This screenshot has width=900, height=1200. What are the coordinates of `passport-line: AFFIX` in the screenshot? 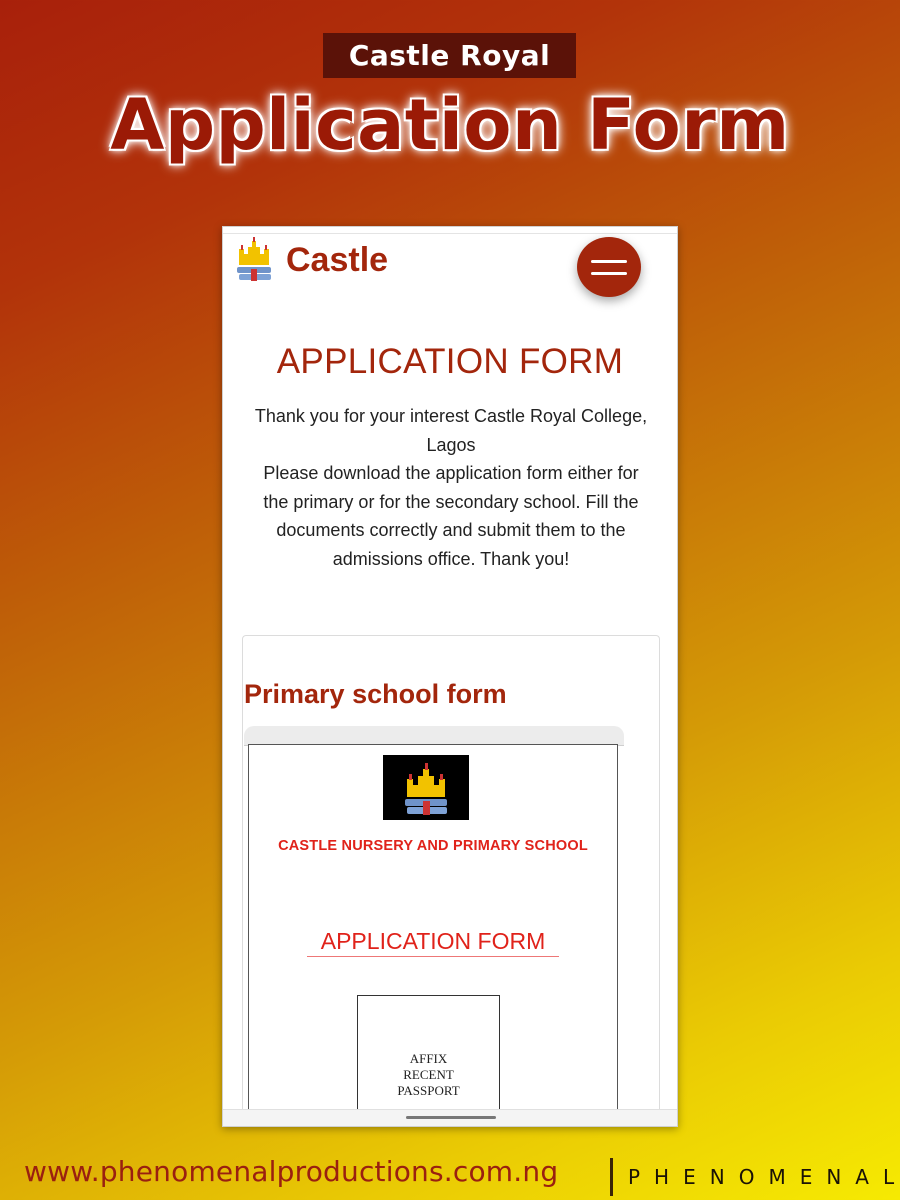 It's located at (428, 1058).